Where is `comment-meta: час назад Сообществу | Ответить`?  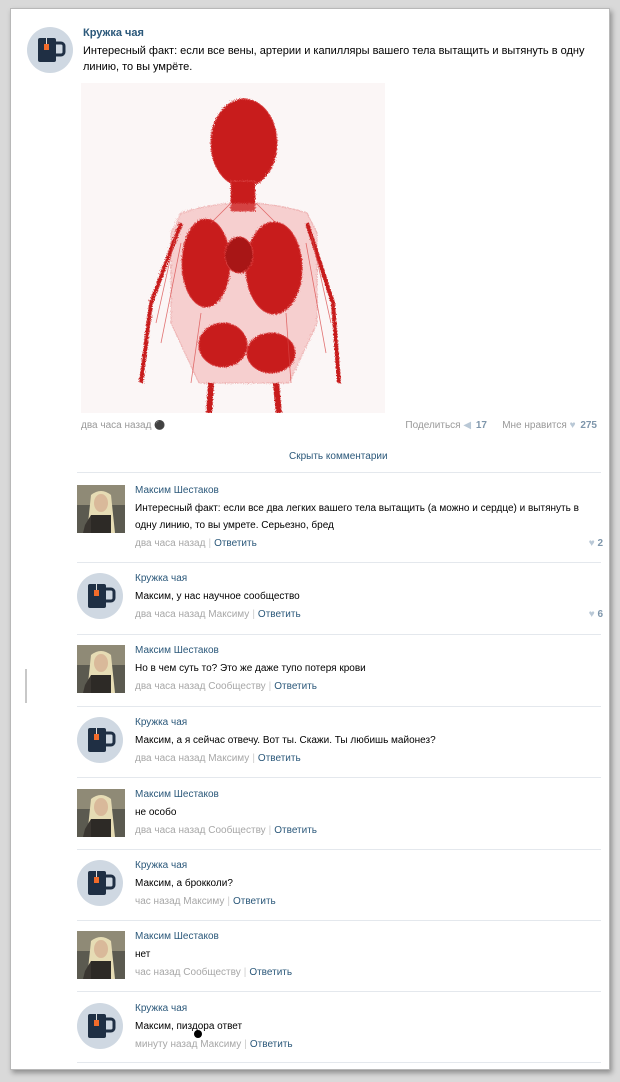
comment-meta: час назад Сообществу | Ответить is located at coordinates (214, 972).